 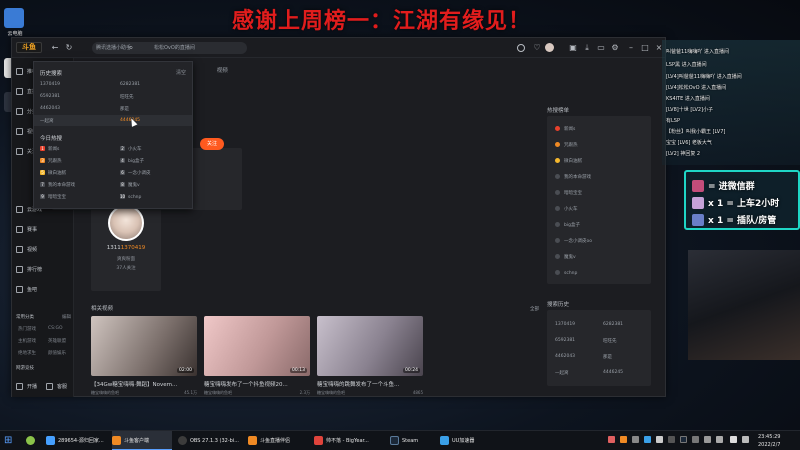 I want to click on taskbar-app: UU加速器, so click(x=464, y=440).